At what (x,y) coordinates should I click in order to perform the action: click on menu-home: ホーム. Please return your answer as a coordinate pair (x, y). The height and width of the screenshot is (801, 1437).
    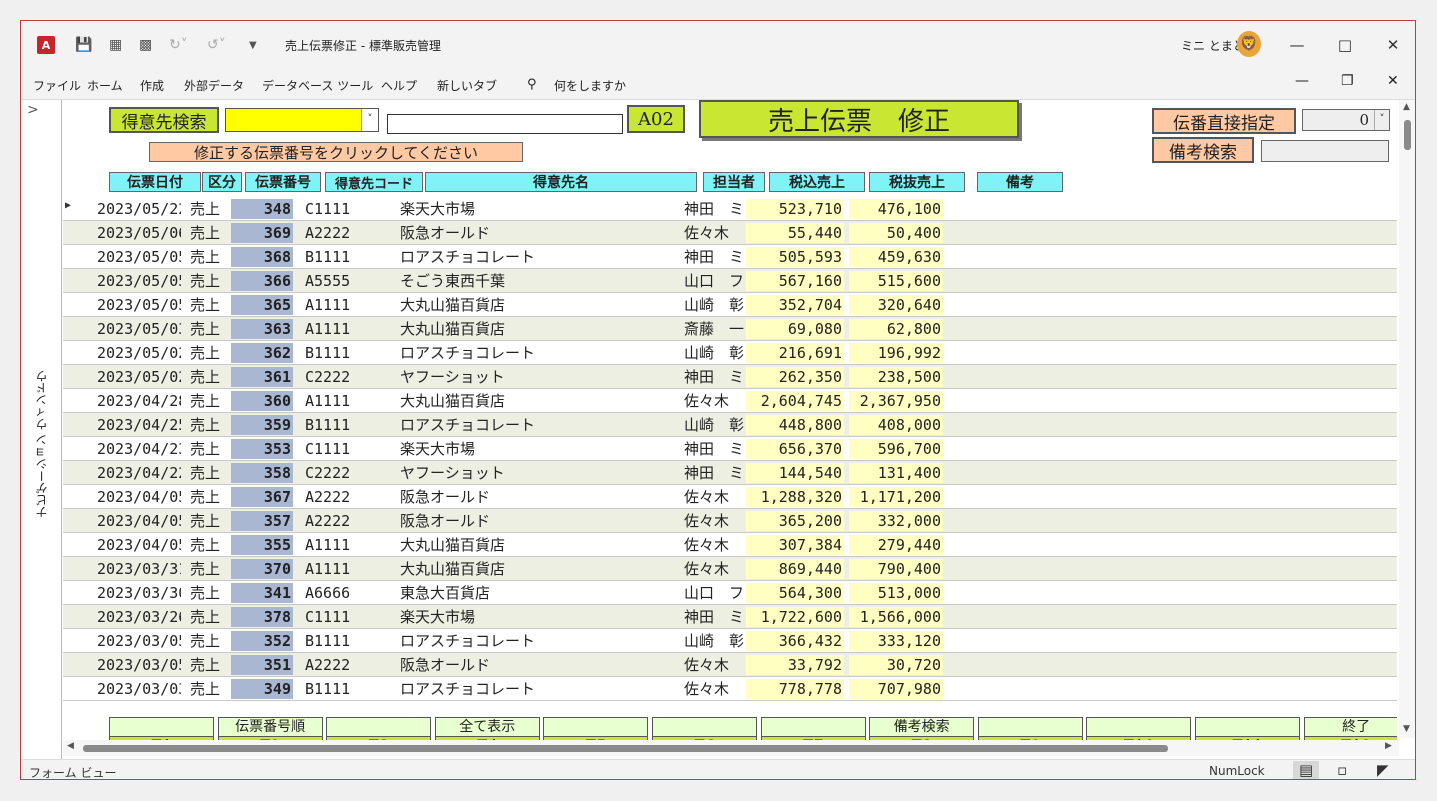
    Looking at the image, I should click on (105, 85).